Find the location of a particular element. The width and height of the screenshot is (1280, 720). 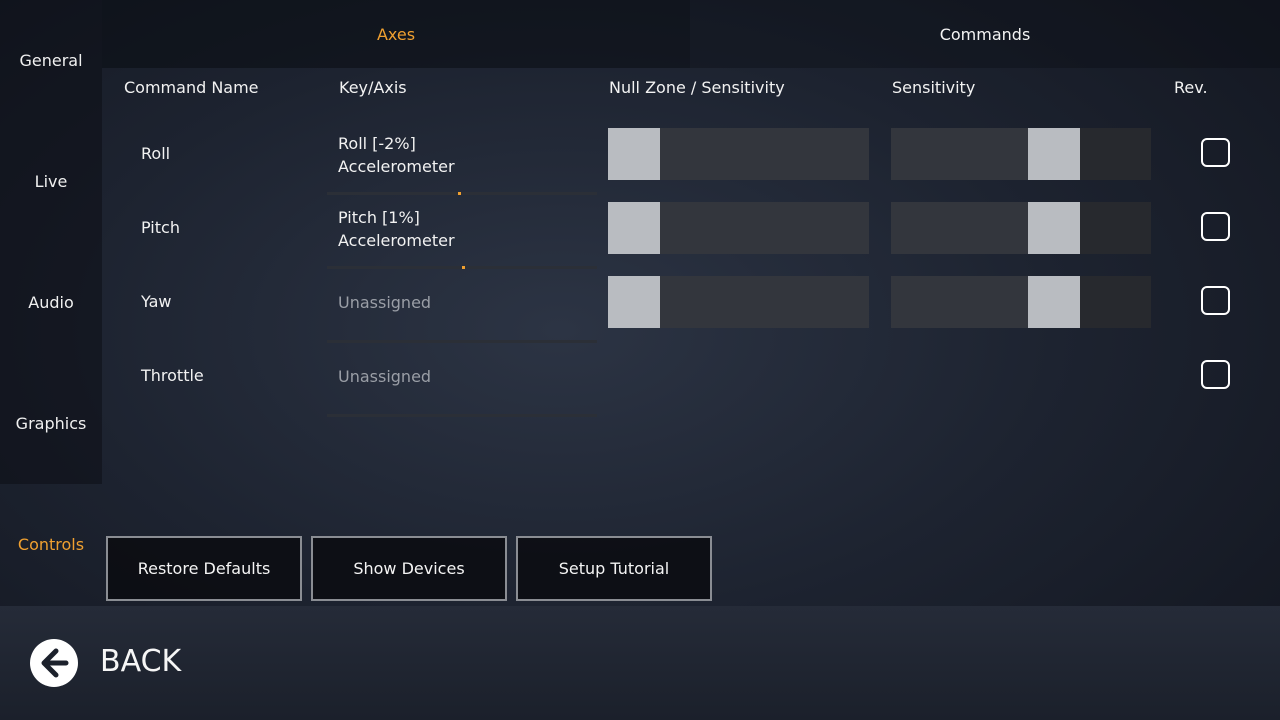

key-axis-pitch-device: Accelerometer is located at coordinates (396, 240).